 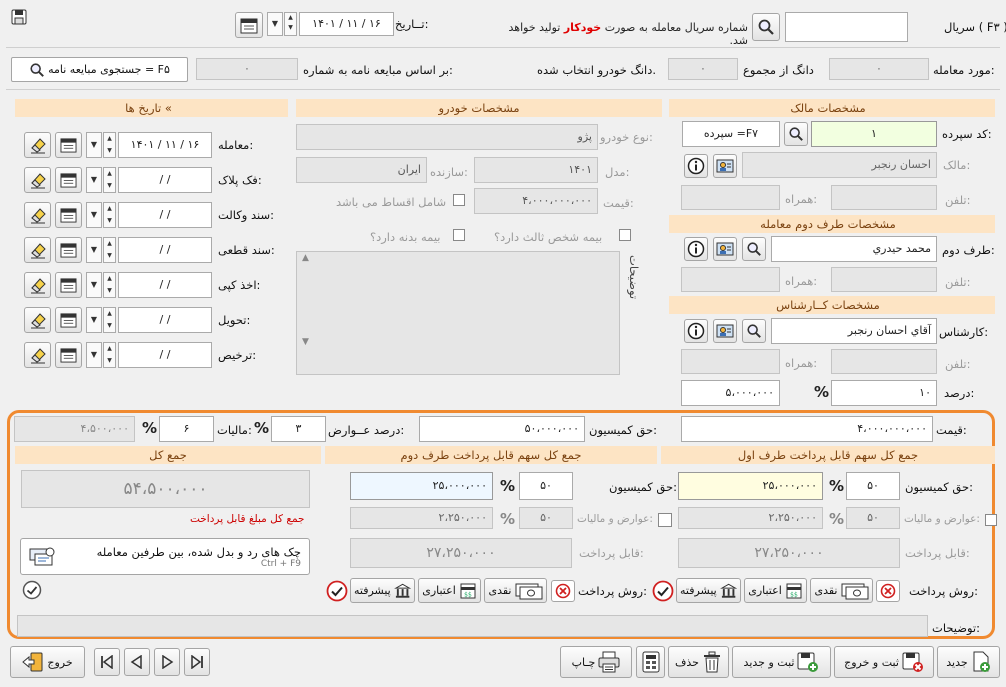 I want to click on serial-input, so click(x=846, y=27).